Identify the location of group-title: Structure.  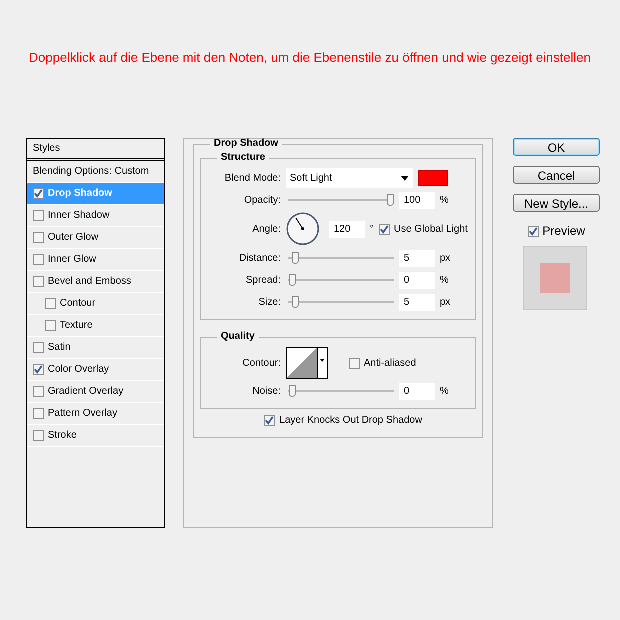
(243, 158).